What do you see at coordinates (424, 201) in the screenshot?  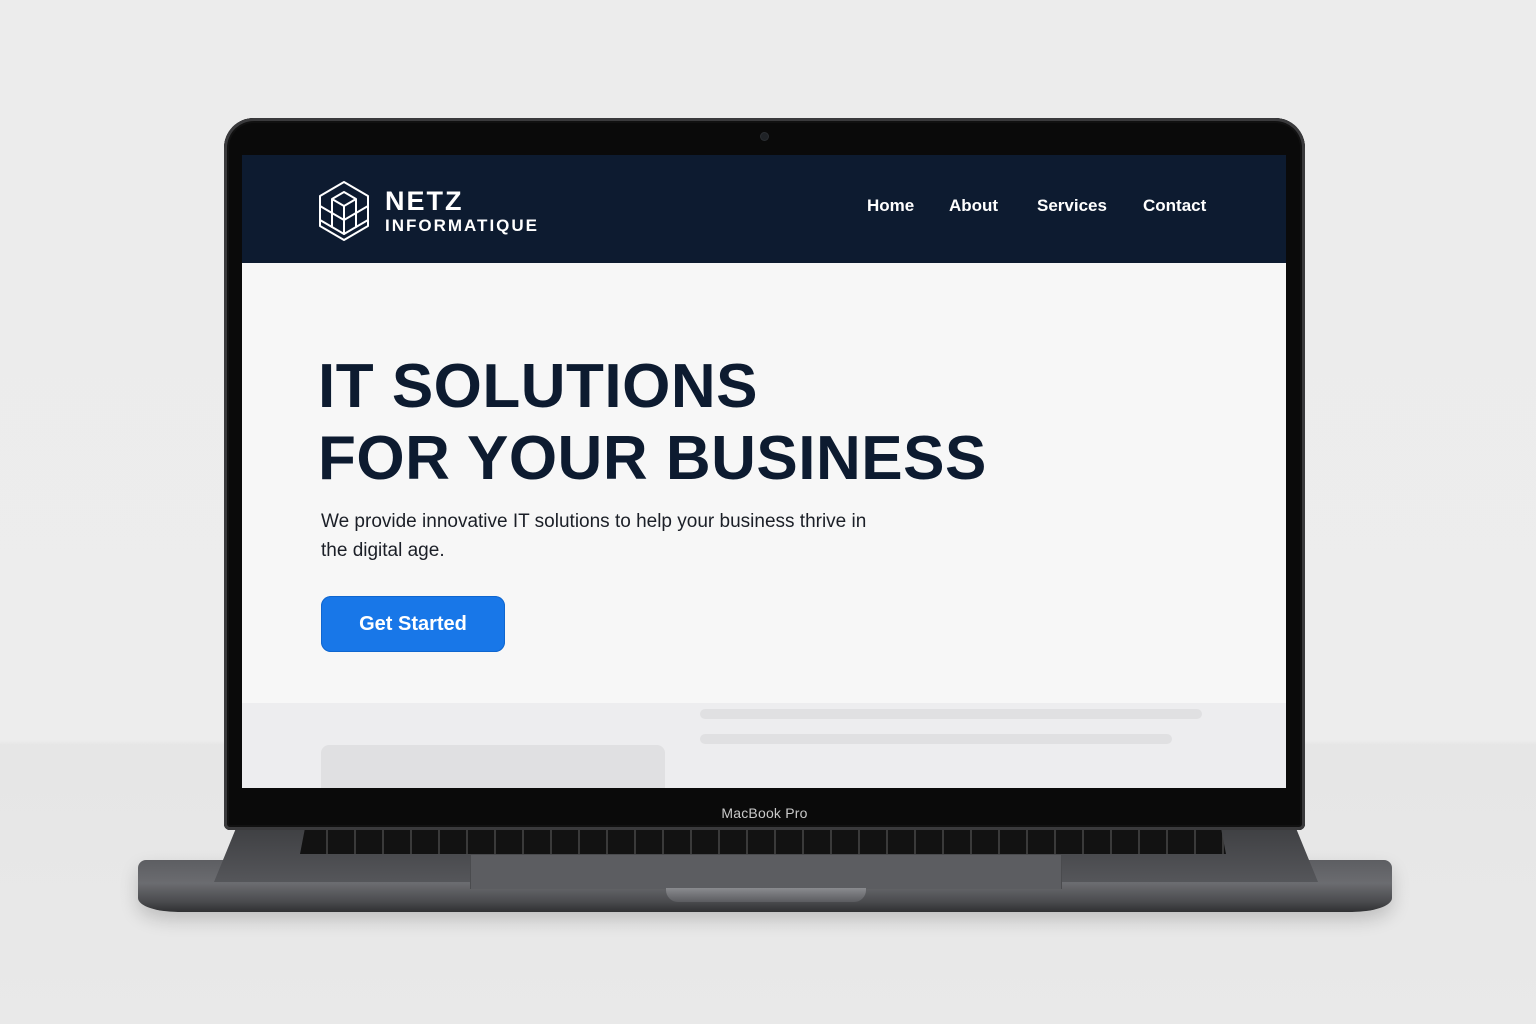 I see `brand-name: NETZ` at bounding box center [424, 201].